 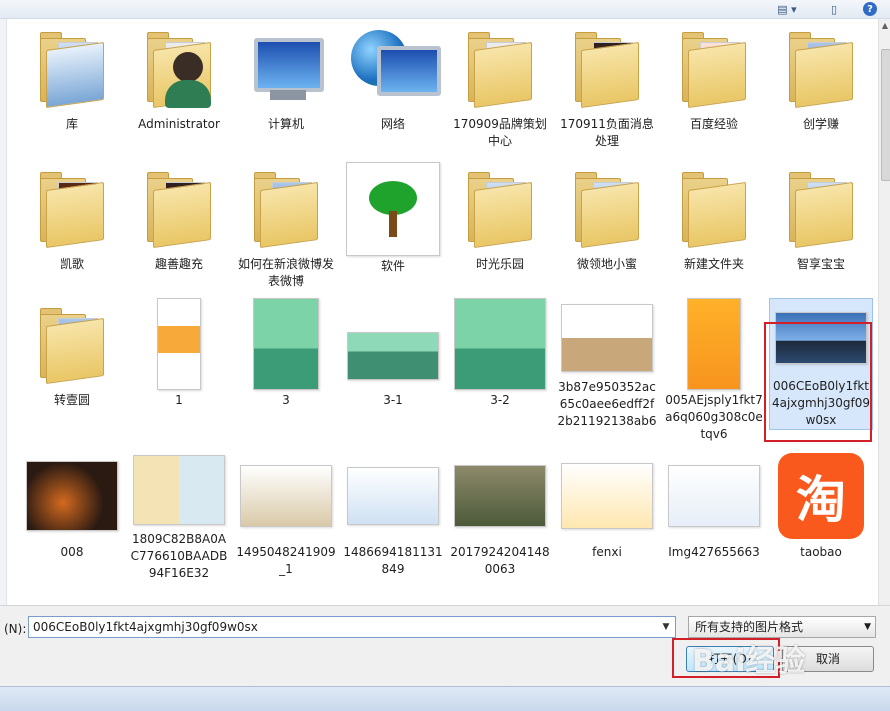 I want to click on file-item: 3b87e950352ac65c0aee6edff2f2b21192138ab6, so click(x=607, y=364).